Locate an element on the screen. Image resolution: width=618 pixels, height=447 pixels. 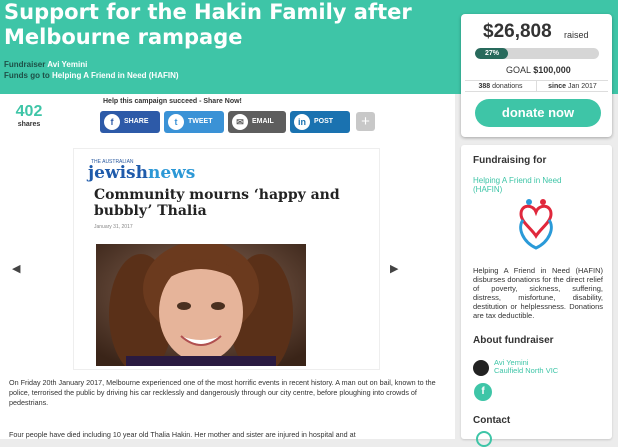
goal-label: GOAL is located at coordinates (518, 70).